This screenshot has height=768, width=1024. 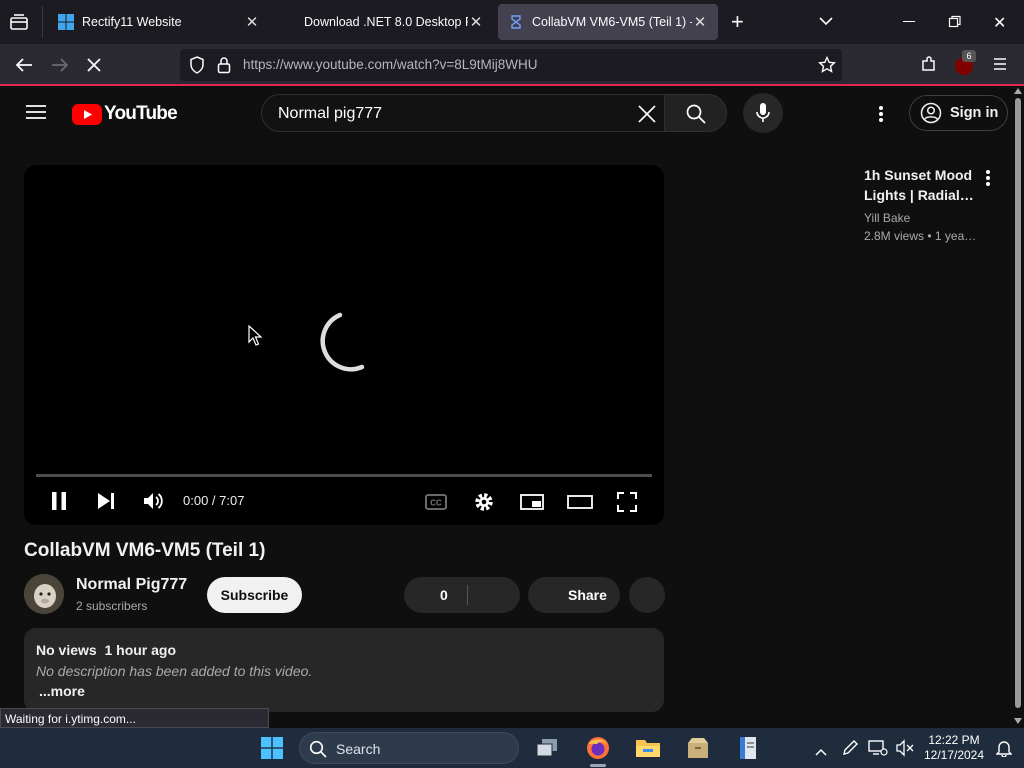 I want to click on tab-collabvm: CollabVM VM6-VM5 (Teil 1) - Y ✕, so click(x=608, y=22).